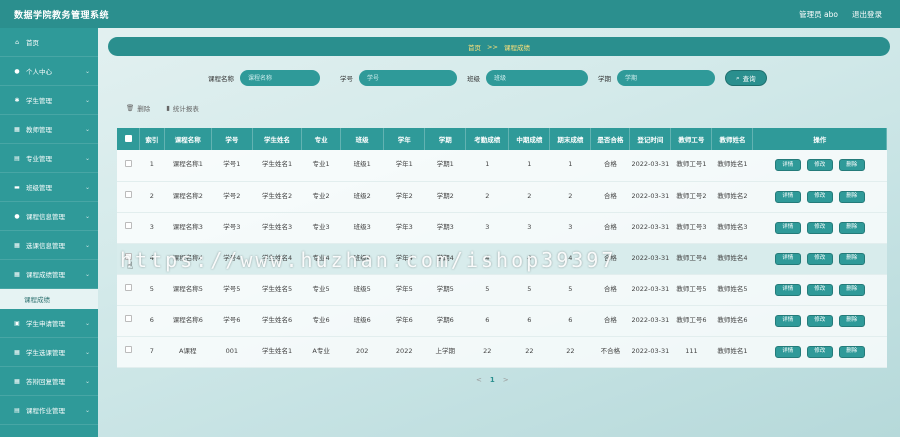 This screenshot has height=437, width=900. Describe the element at coordinates (45, 275) in the screenshot. I see `sidebar-item-label: 课程成绩管理` at that location.